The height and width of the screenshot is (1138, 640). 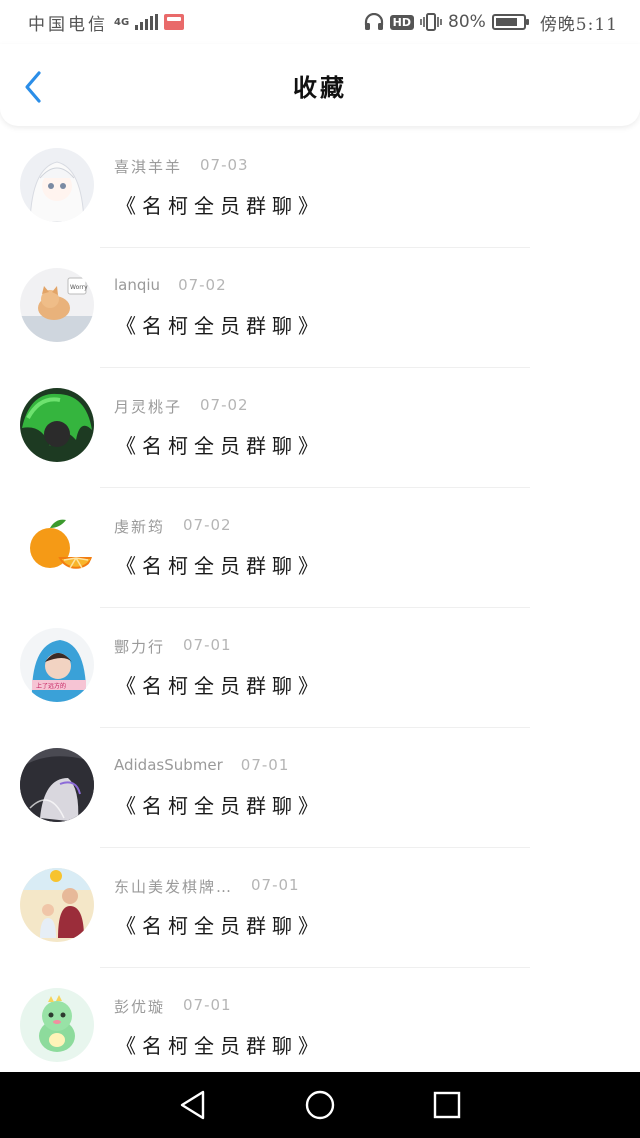 I want to click on clock: 傍晚5:11, so click(x=578, y=24).